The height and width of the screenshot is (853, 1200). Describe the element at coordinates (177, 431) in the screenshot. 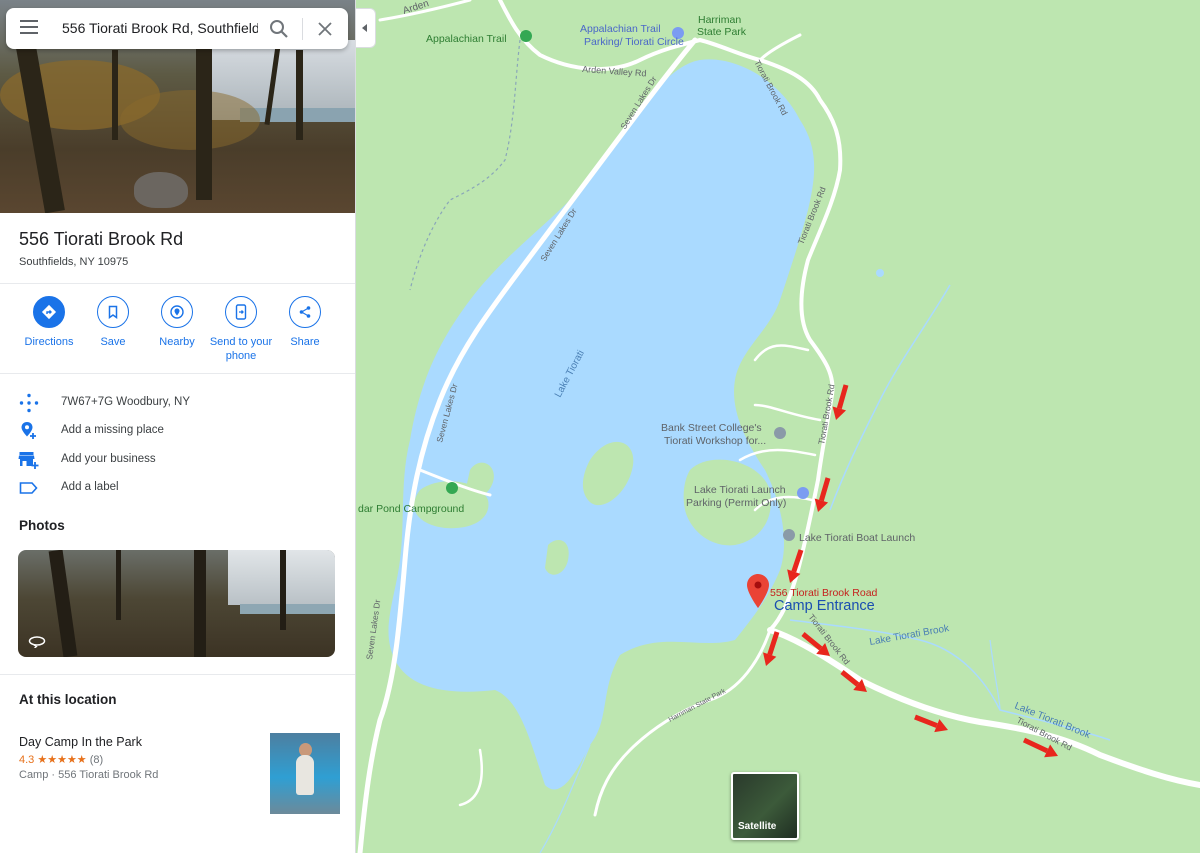

I see `add-missing-place-row: Add a missing place` at that location.